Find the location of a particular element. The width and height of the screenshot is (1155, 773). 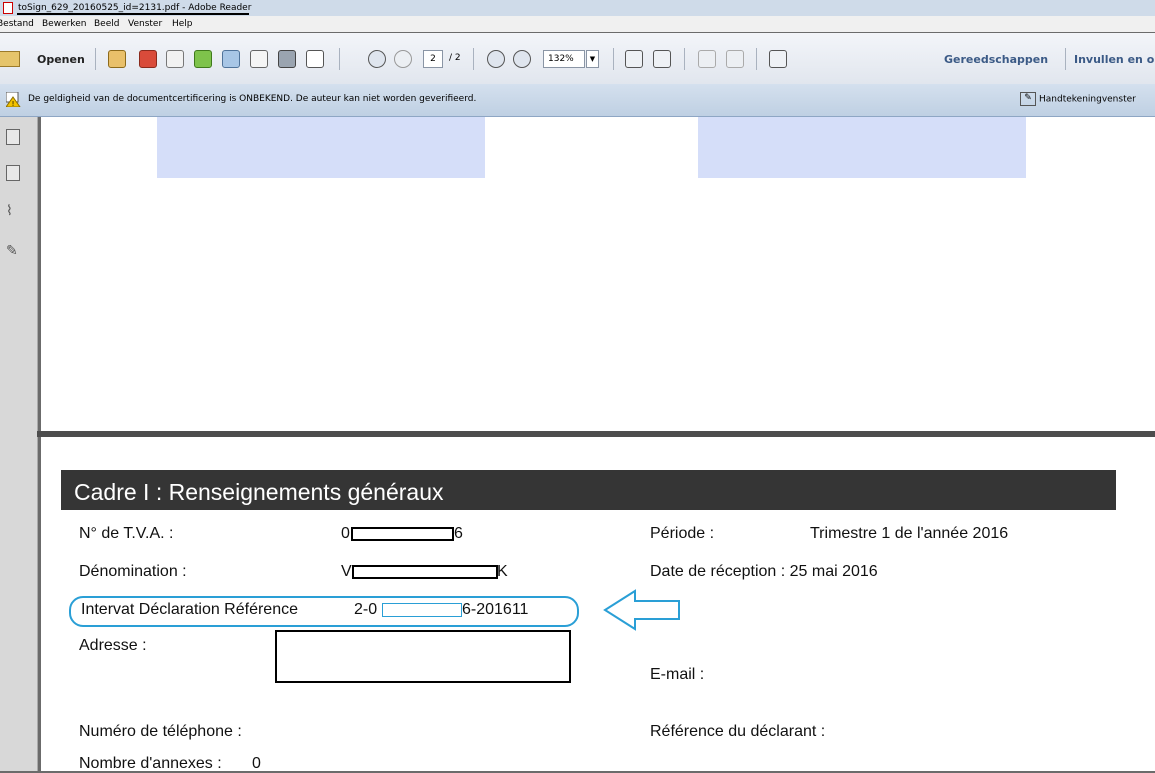

menu-beeld: Beeld is located at coordinates (106, 24).